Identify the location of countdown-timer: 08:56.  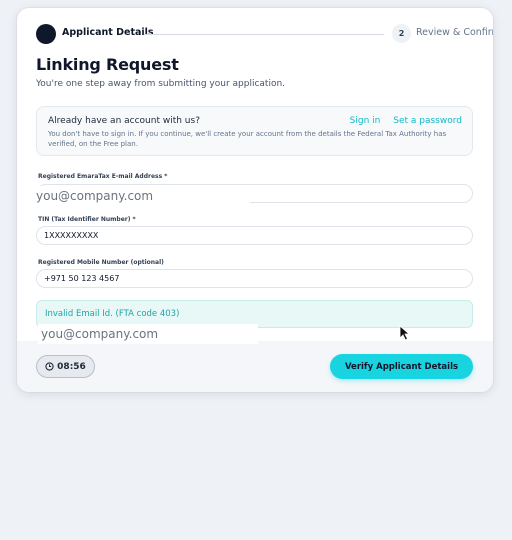
(65, 366).